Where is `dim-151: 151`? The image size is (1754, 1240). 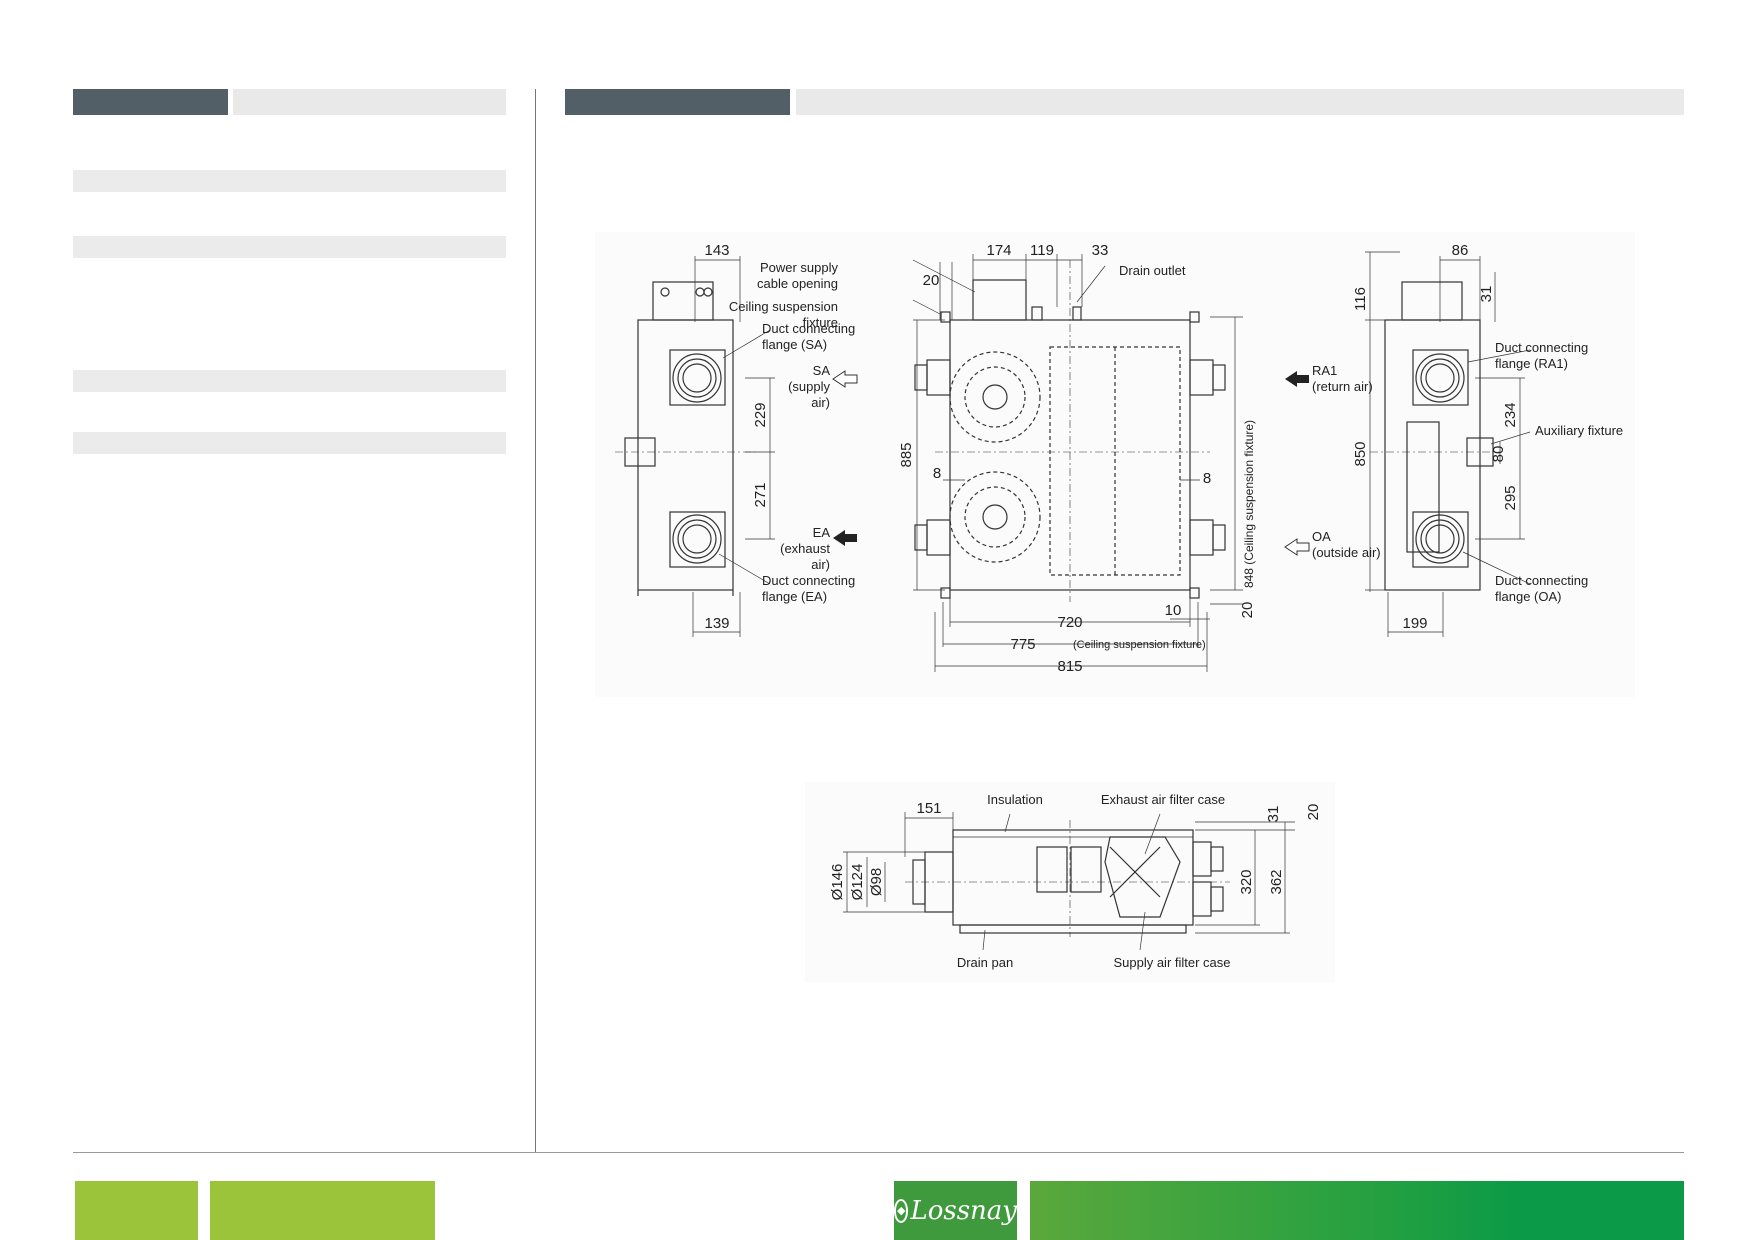
dim-151: 151 is located at coordinates (928, 808).